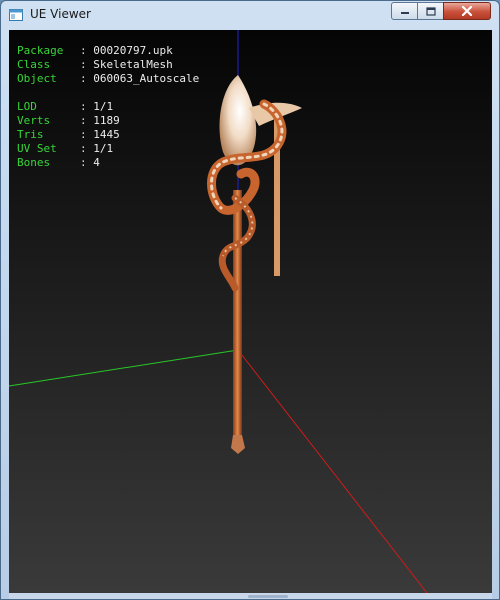  What do you see at coordinates (124, 368) in the screenshot?
I see `y-axis-line` at bounding box center [124, 368].